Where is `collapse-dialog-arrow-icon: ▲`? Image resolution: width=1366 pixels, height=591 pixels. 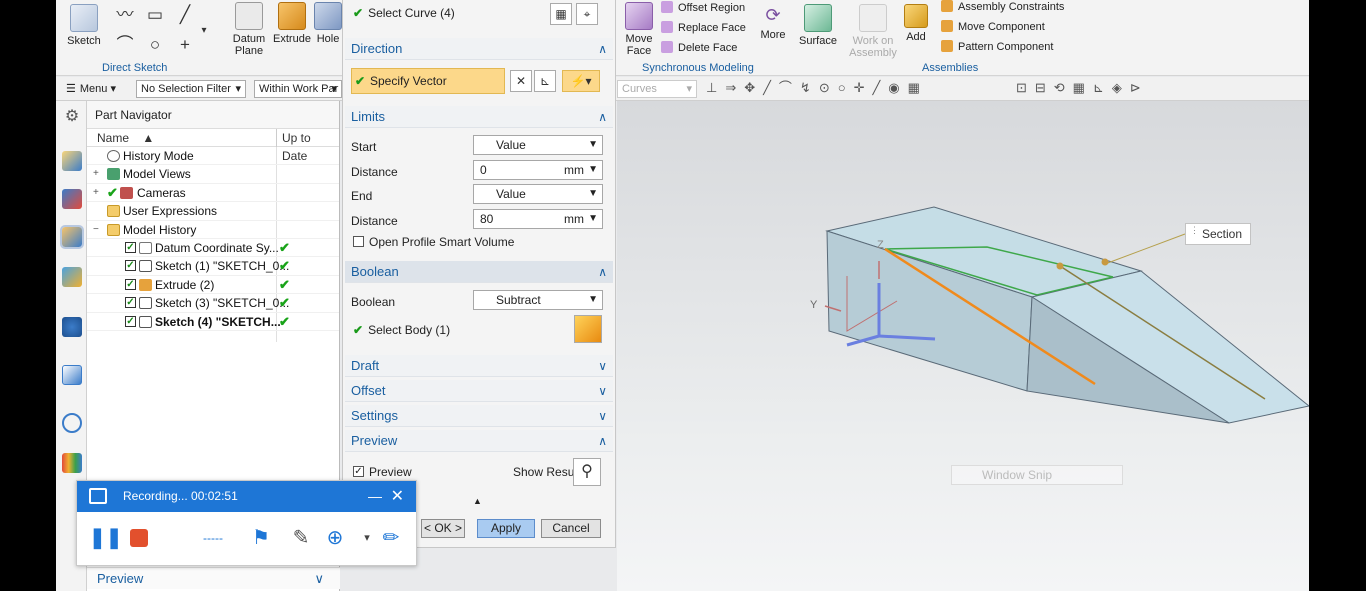
collapse-dialog-arrow-icon: ▲ is located at coordinates (477, 501).